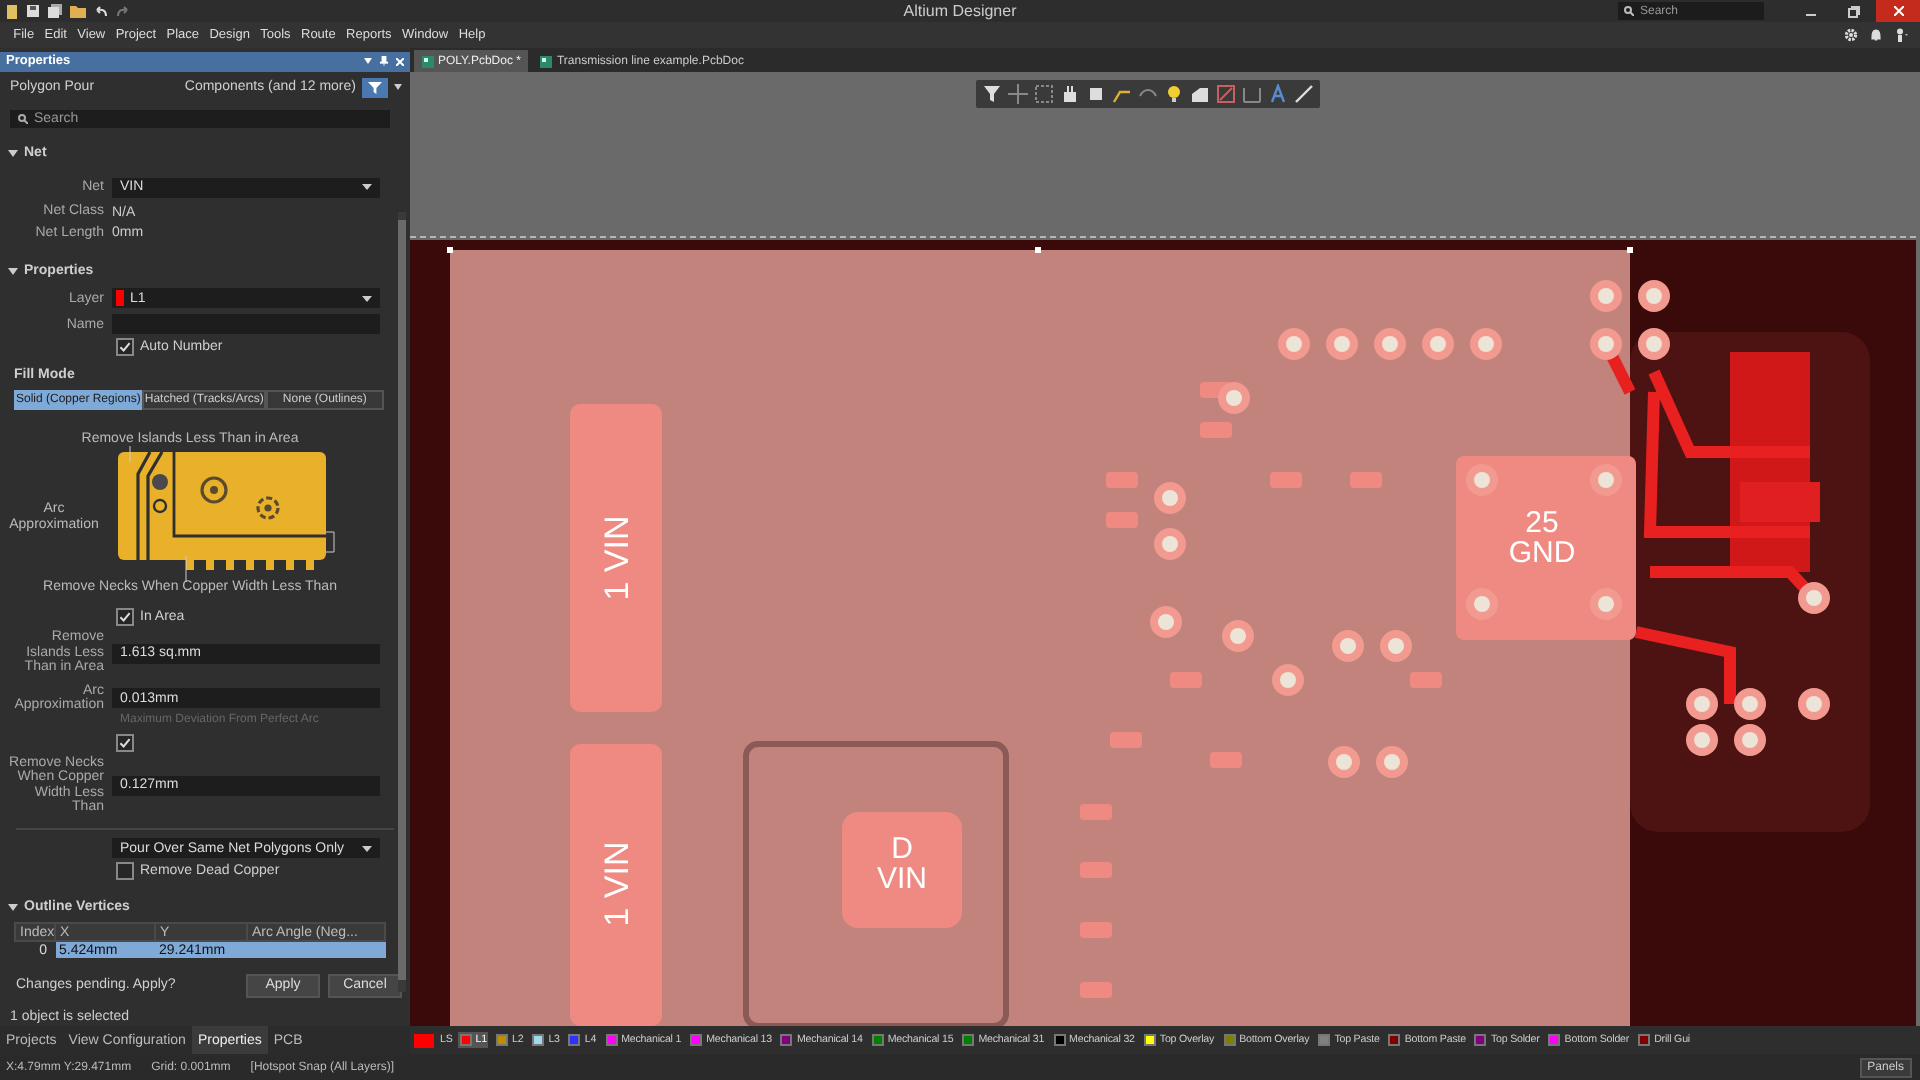 The height and width of the screenshot is (1080, 1920). Describe the element at coordinates (960, 11) in the screenshot. I see `window-title: Altium Designer` at that location.